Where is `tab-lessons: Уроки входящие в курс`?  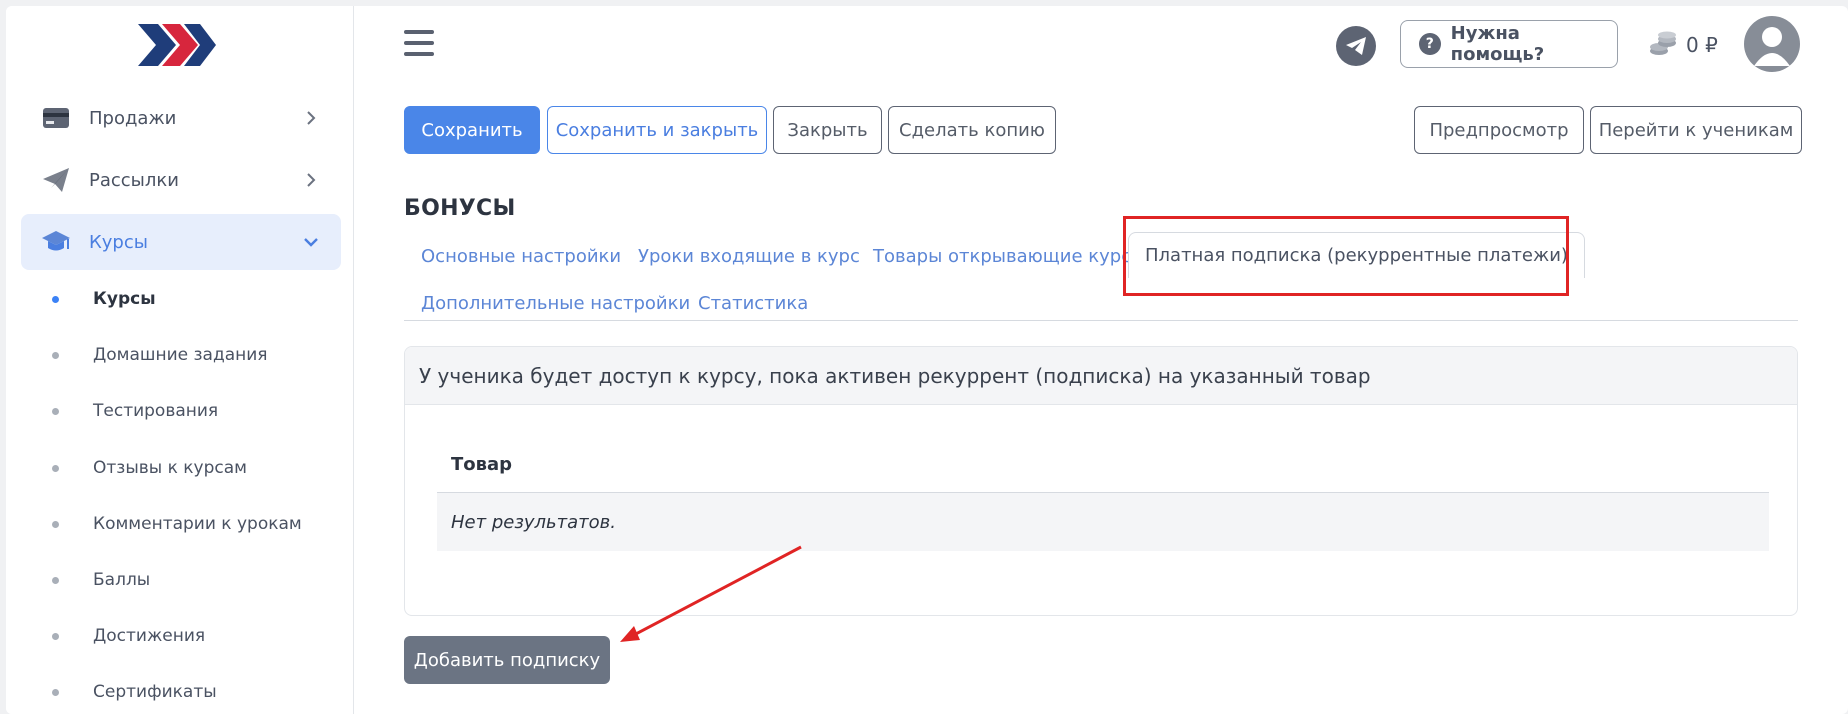
tab-lessons: Уроки входящие в курс is located at coordinates (749, 256).